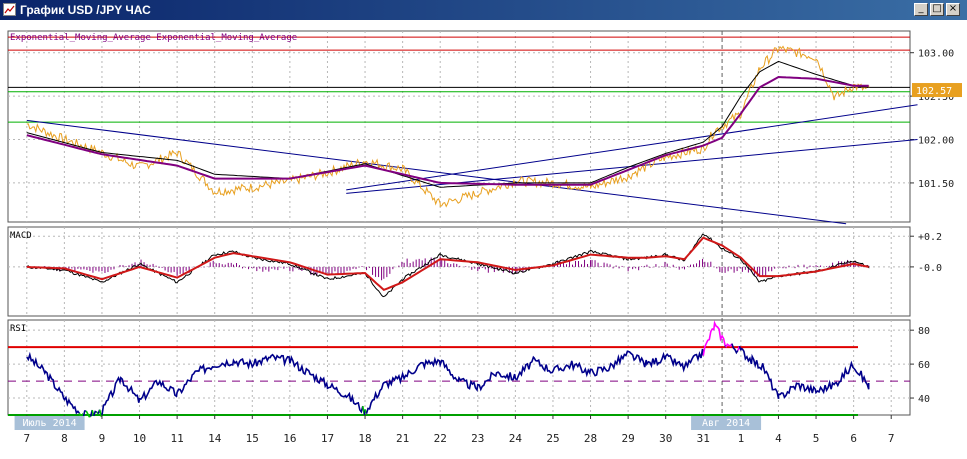 This screenshot has height=459, width=967. What do you see at coordinates (364, 438) in the screenshot?
I see `x-tick-label: 18` at bounding box center [364, 438].